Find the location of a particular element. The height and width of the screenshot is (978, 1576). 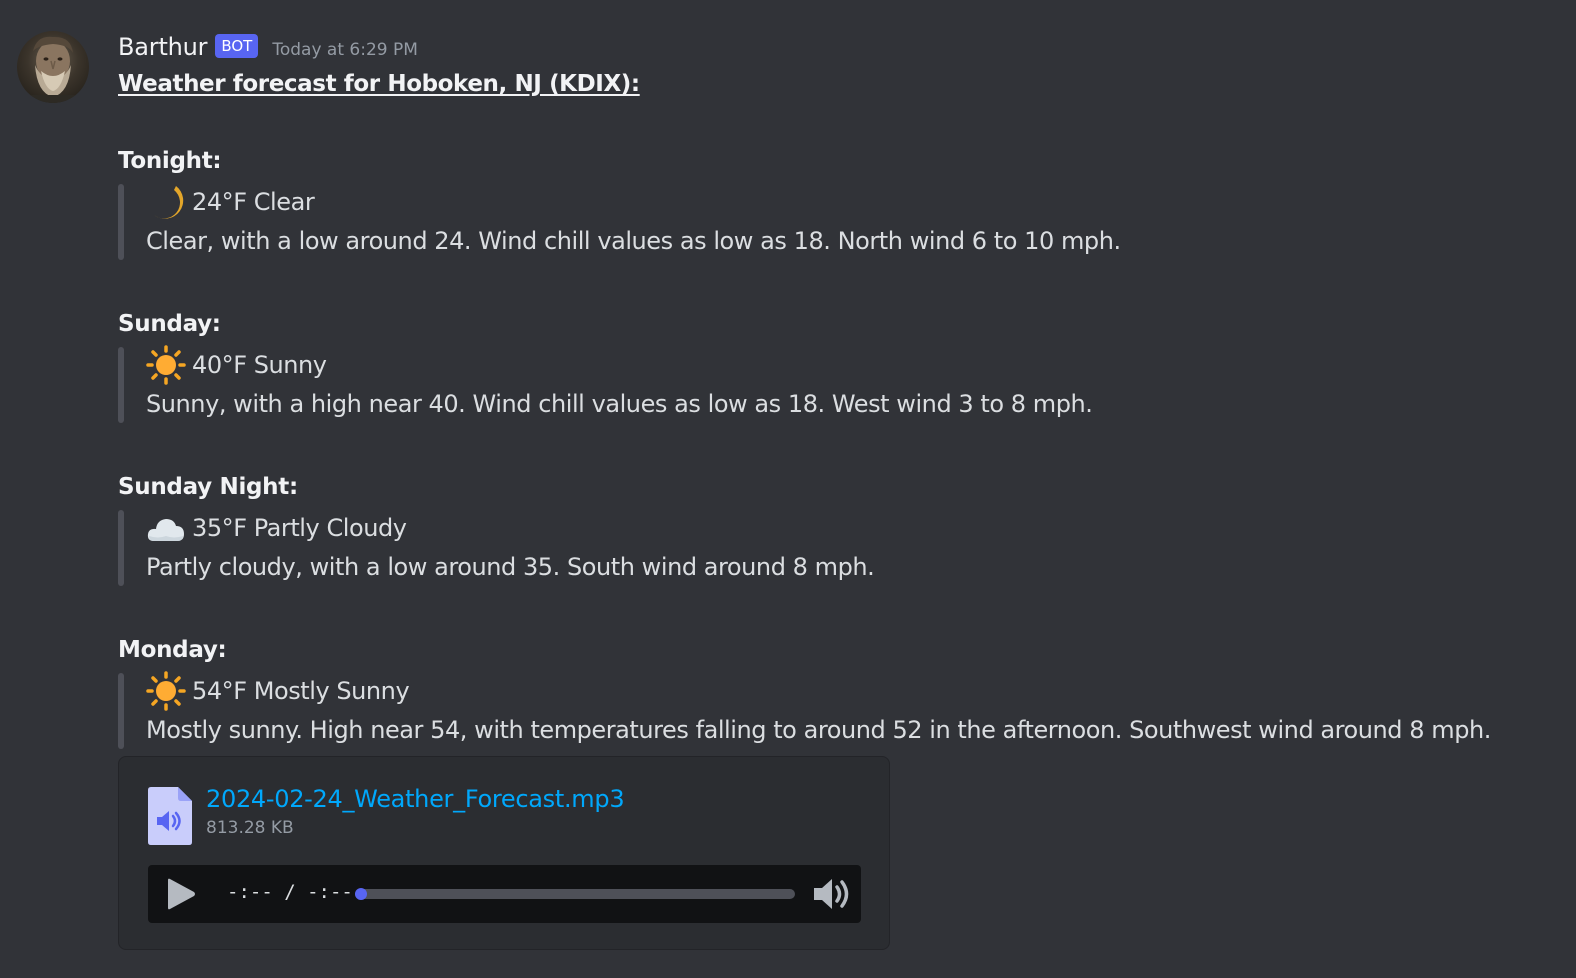

message-timestamp: Today at 6:29 PM is located at coordinates (345, 50).